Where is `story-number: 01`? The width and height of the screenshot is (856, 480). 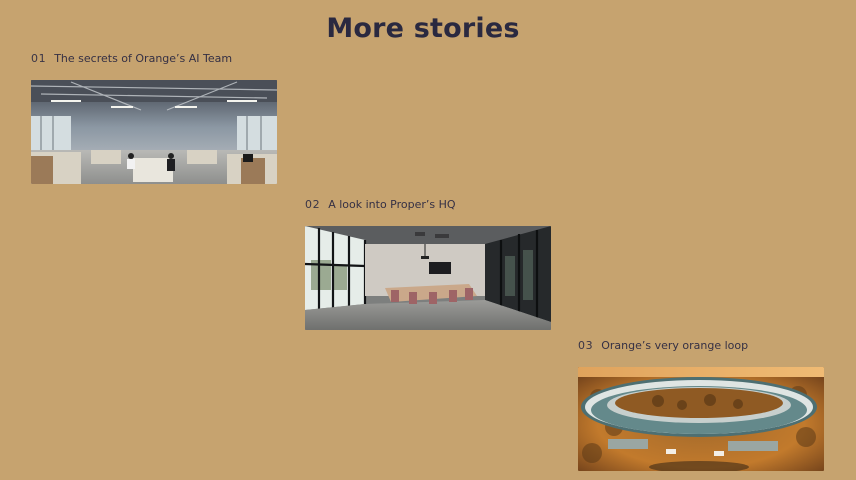 story-number: 01 is located at coordinates (39, 58).